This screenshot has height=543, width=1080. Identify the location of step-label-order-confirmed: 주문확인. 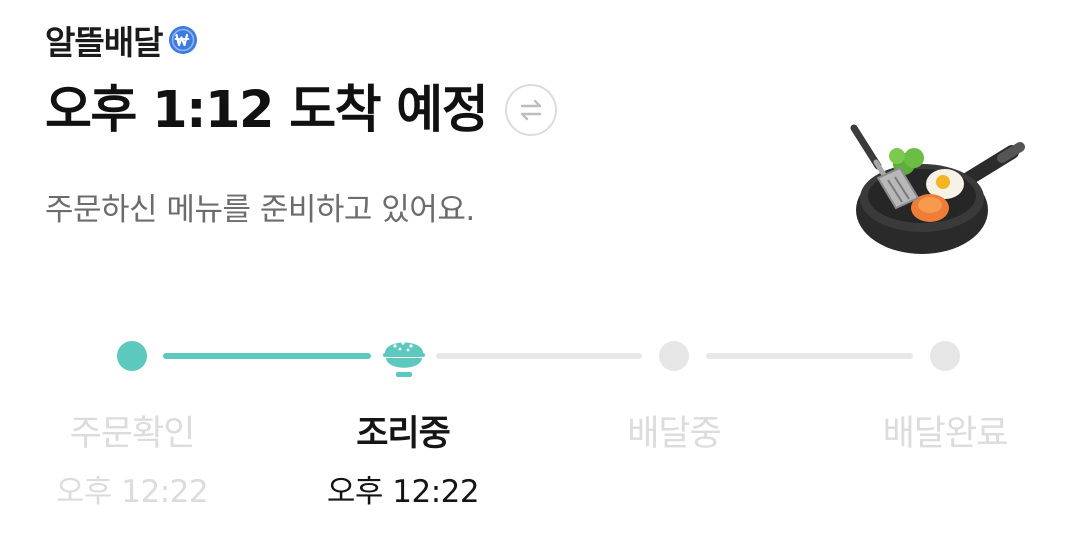
(132, 434).